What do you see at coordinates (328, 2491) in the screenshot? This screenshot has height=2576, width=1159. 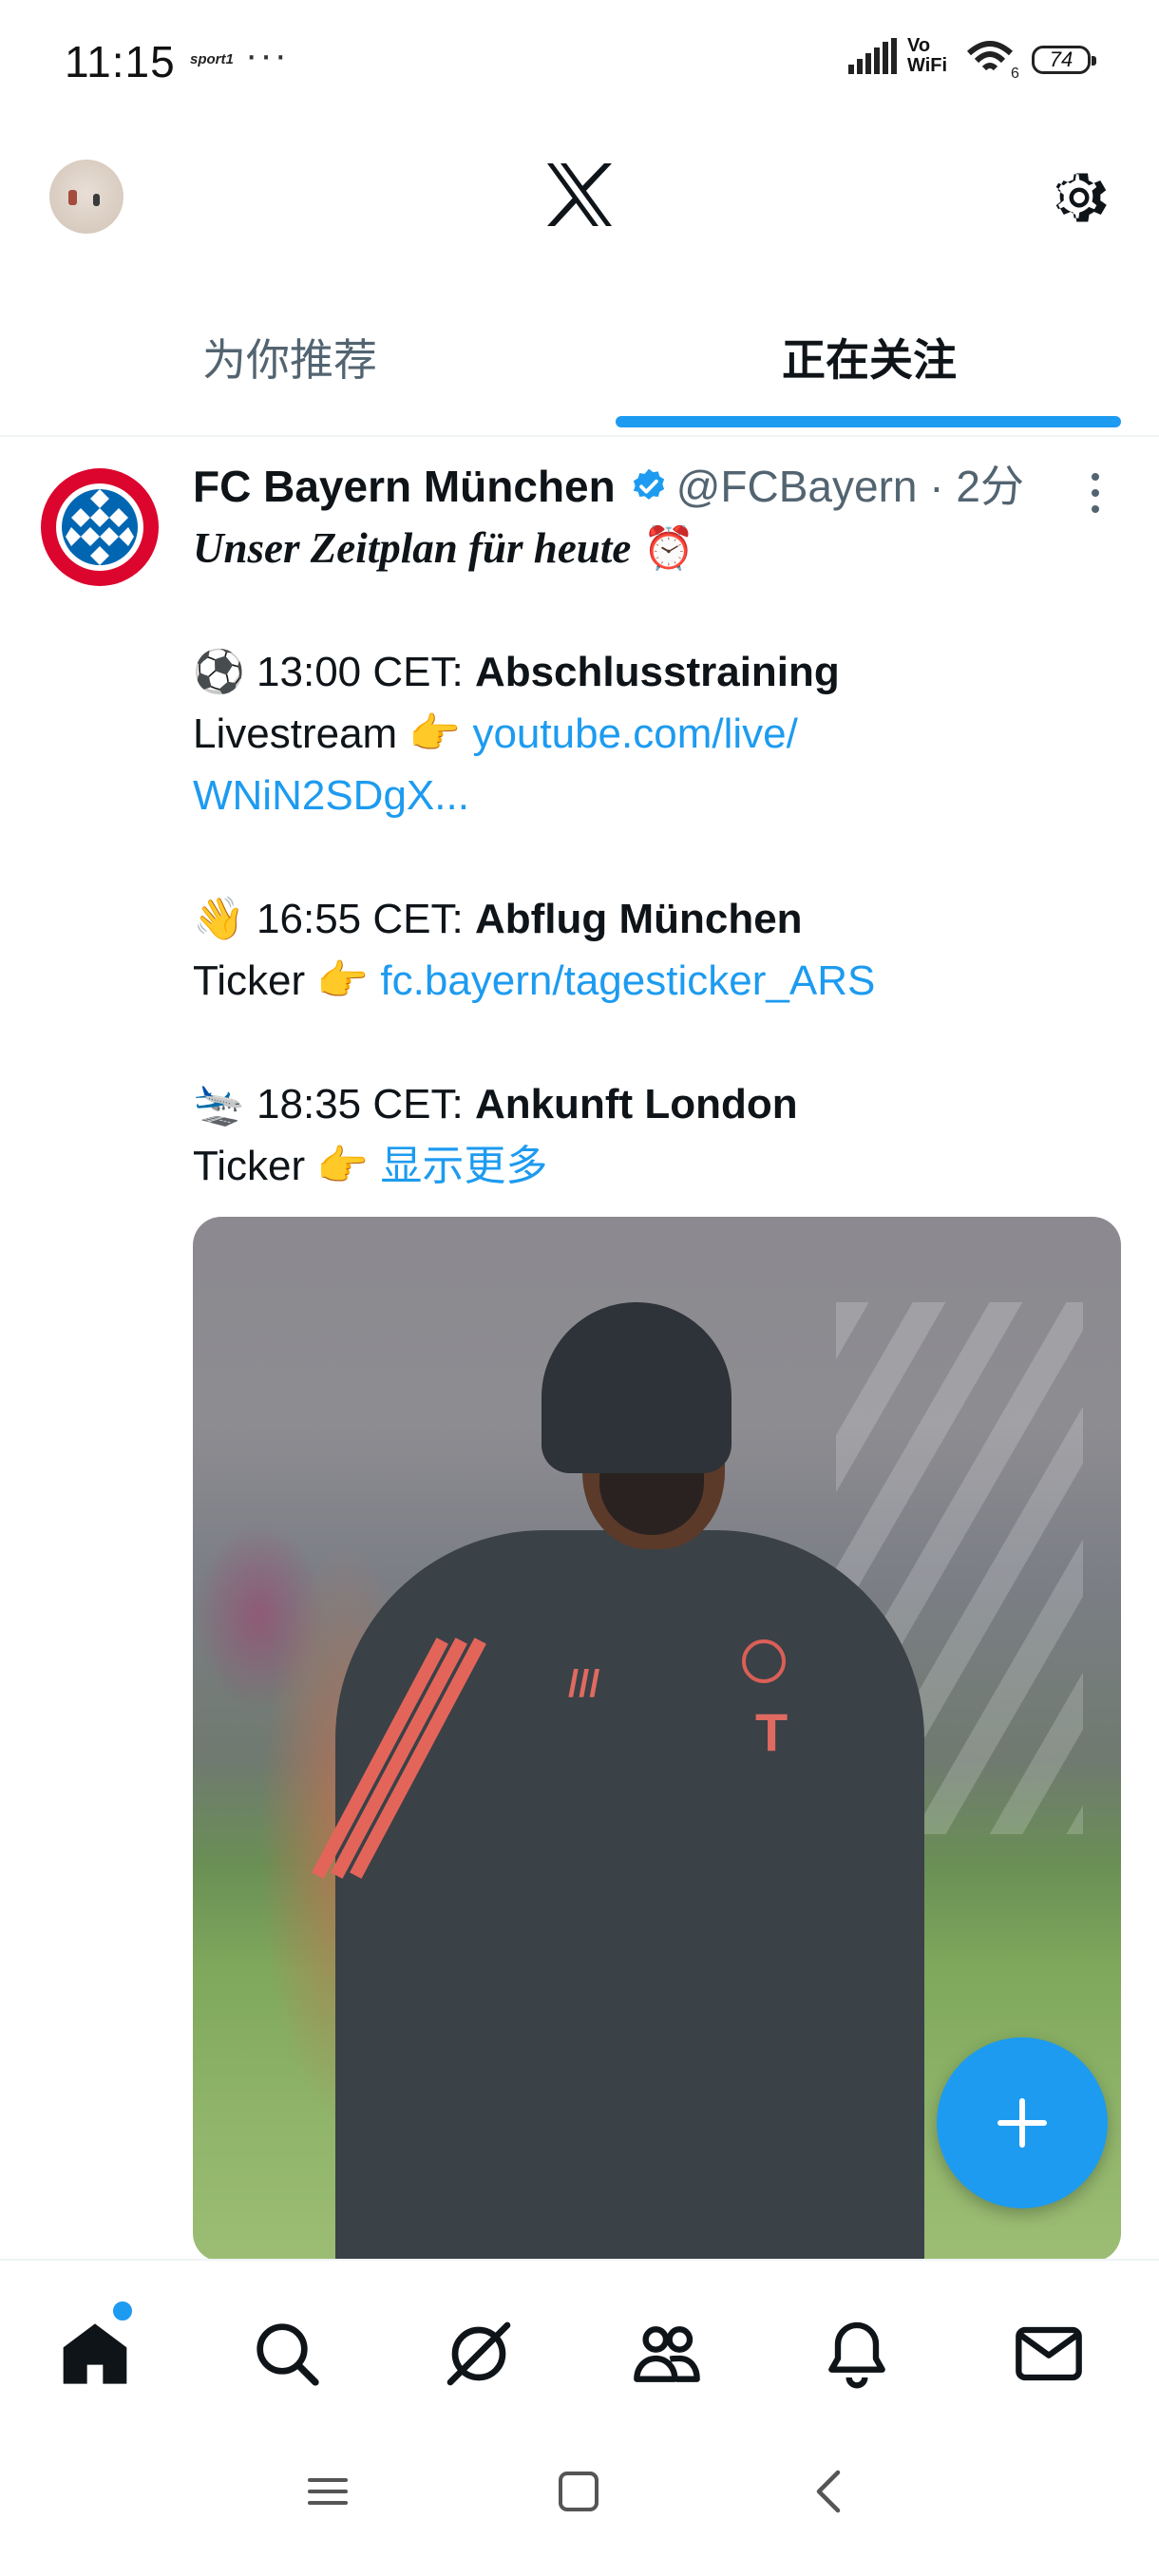 I see `recents-menu-icon` at bounding box center [328, 2491].